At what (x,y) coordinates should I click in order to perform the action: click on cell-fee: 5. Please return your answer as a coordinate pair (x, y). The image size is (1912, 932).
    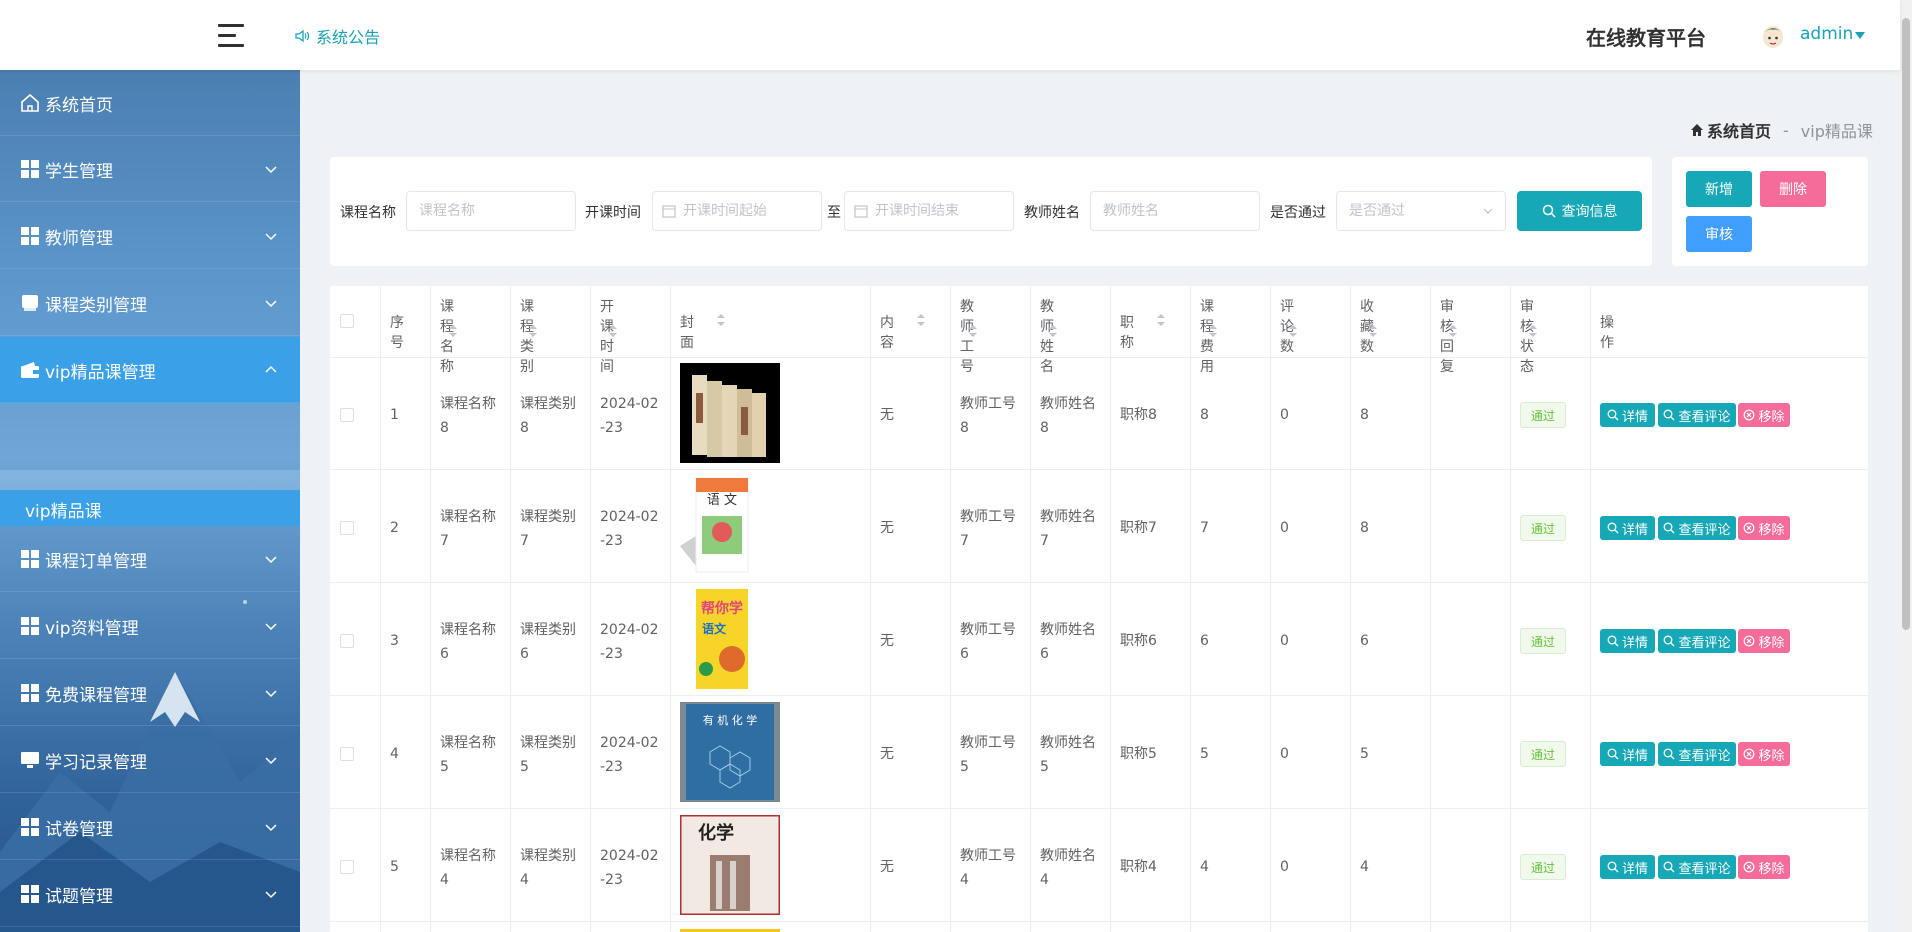
    Looking at the image, I should click on (1204, 754).